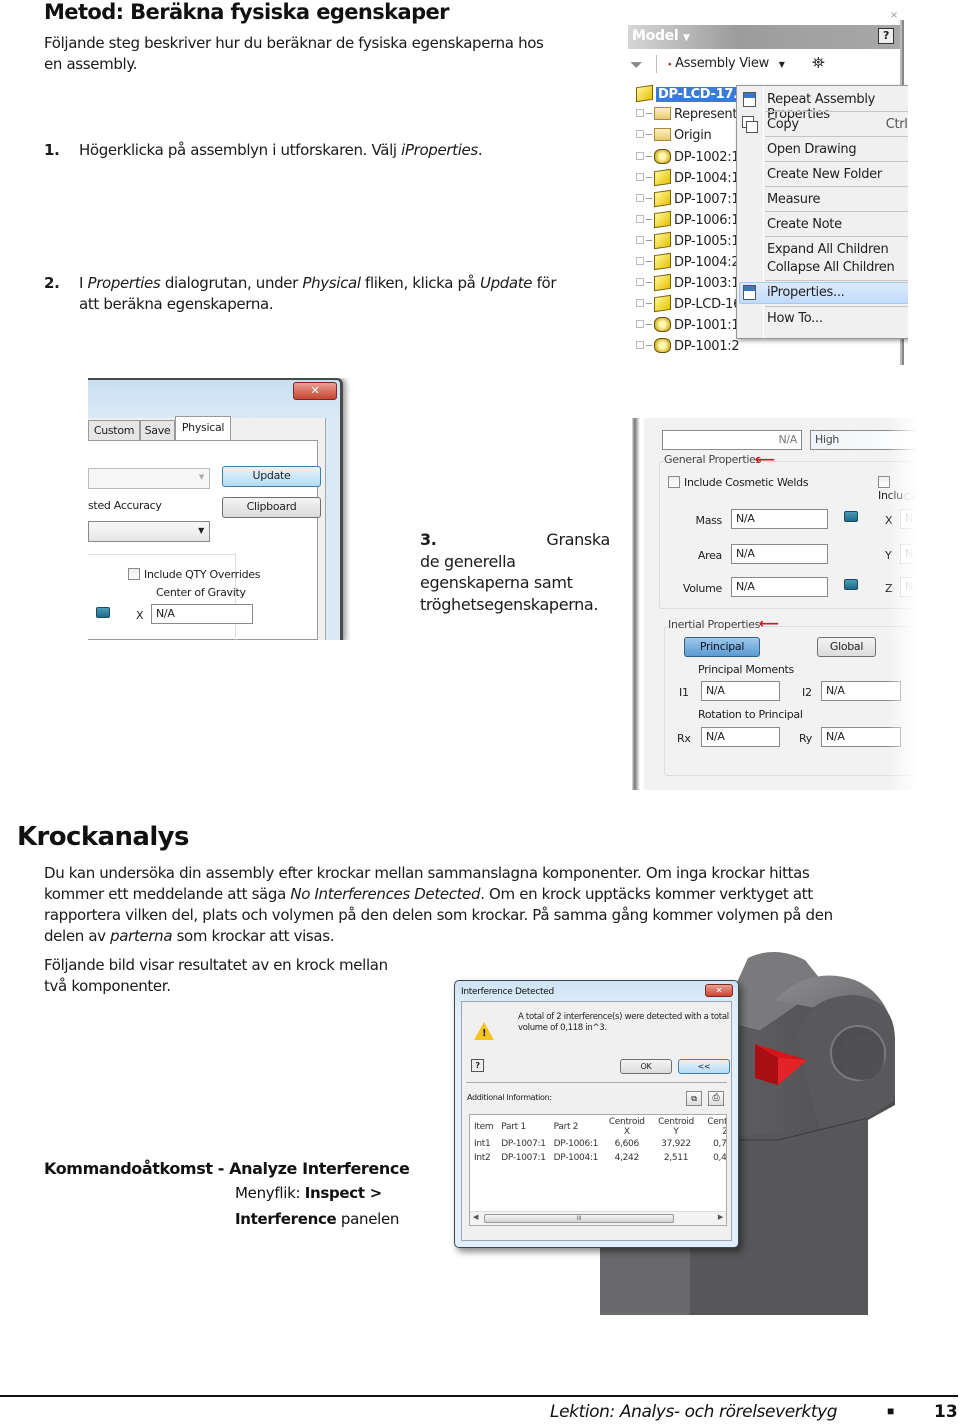 The image size is (960, 1425). I want to click on footer-rule, so click(479, 1396).